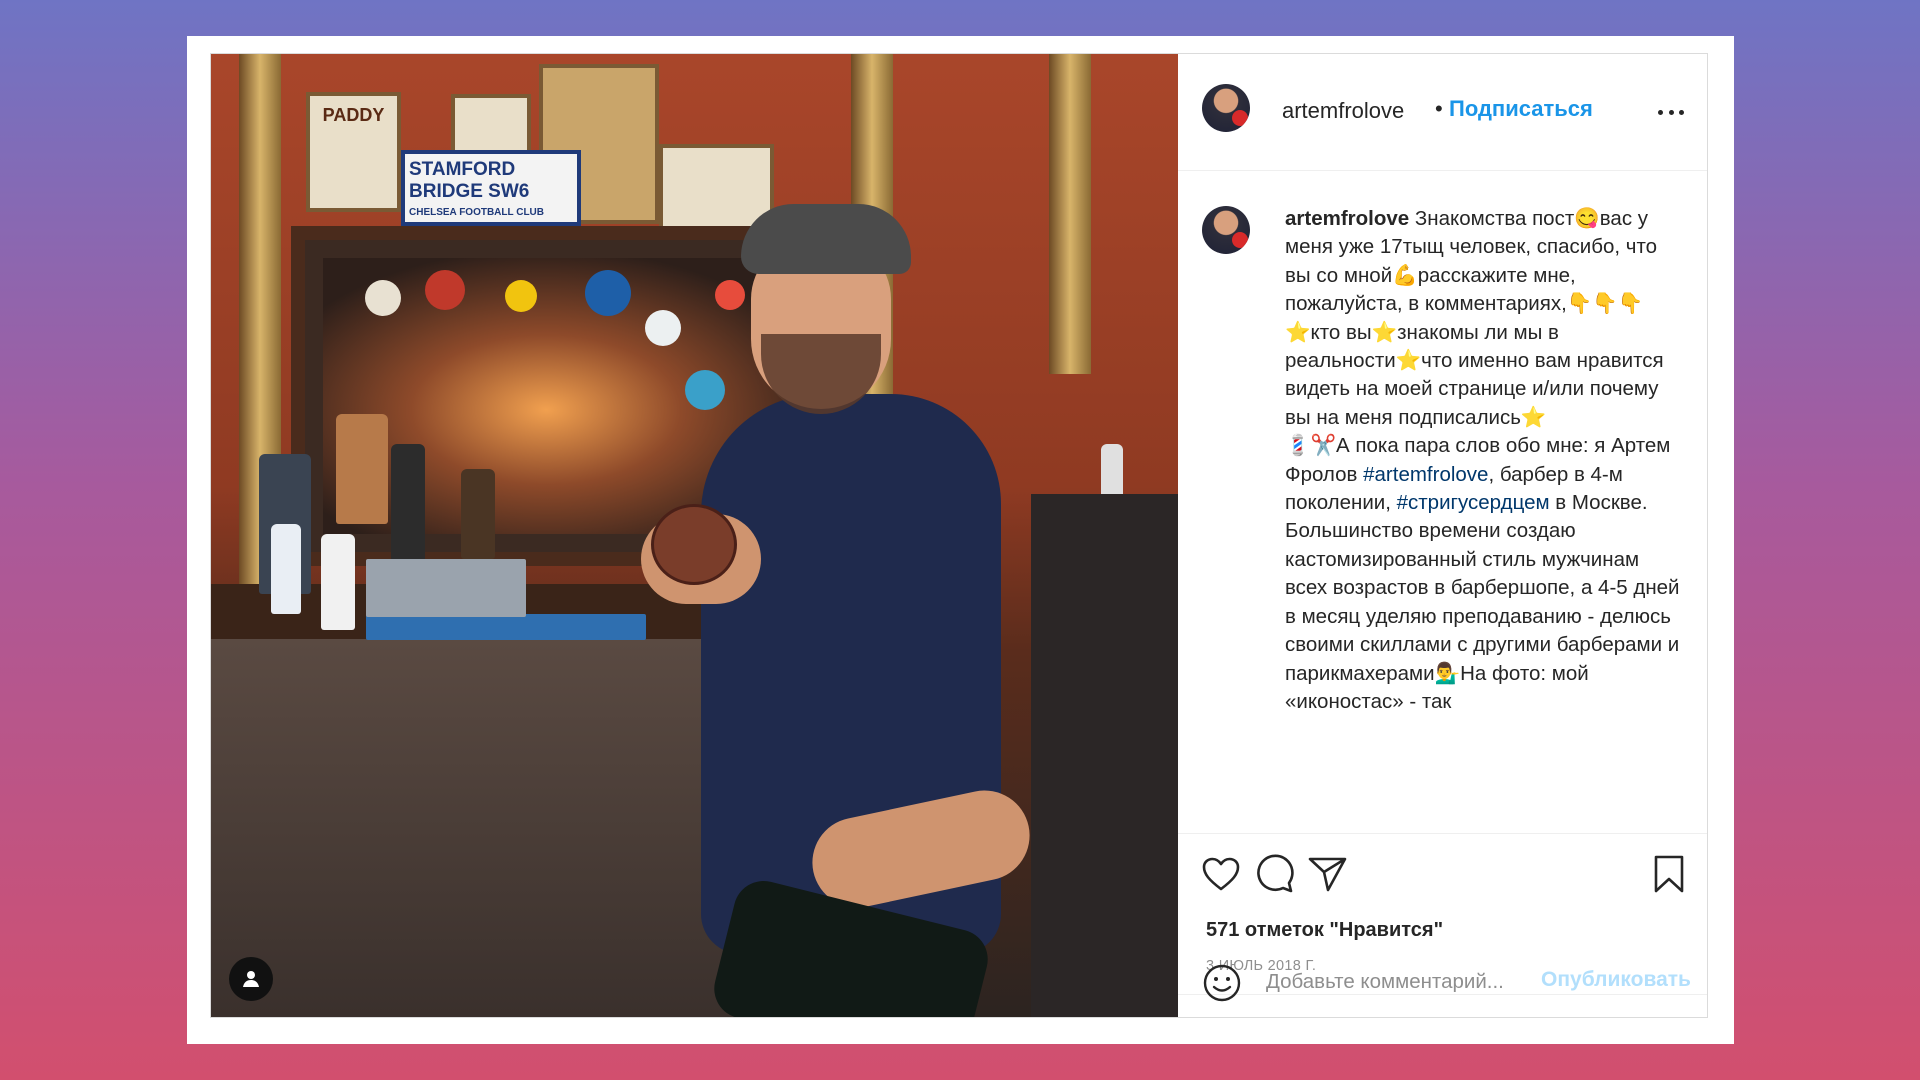  I want to click on bookmark-icon, so click(1669, 874).